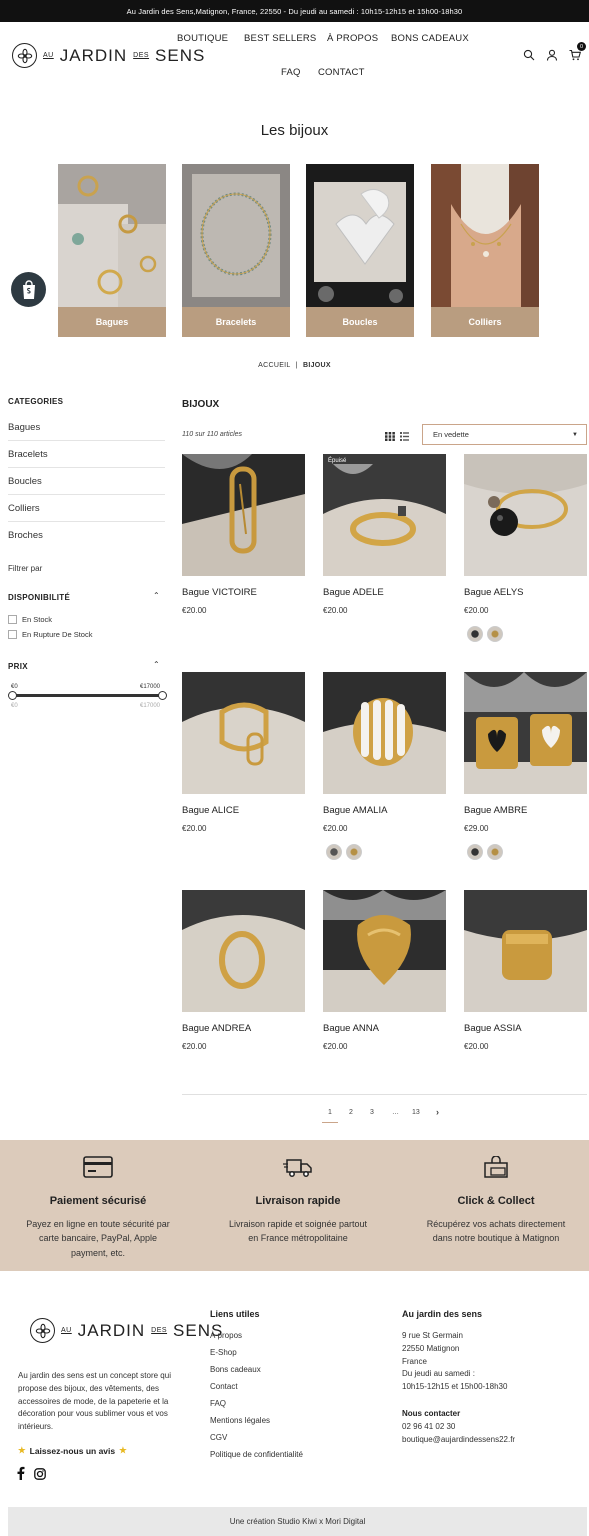 Image resolution: width=589 pixels, height=1536 pixels. Describe the element at coordinates (504, 434) in the screenshot. I see `sort-select: En vedette ▼` at that location.